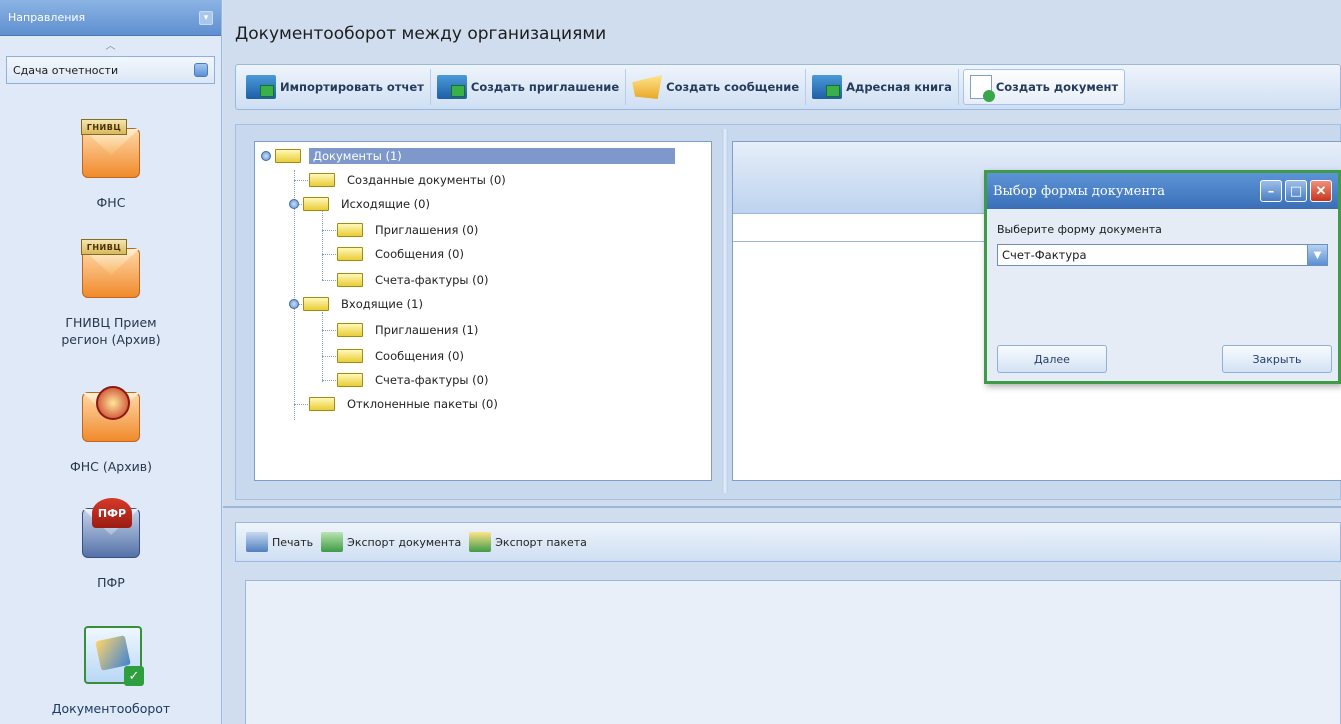 The image size is (1341, 724). Describe the element at coordinates (257, 542) in the screenshot. I see `printer-icon` at that location.